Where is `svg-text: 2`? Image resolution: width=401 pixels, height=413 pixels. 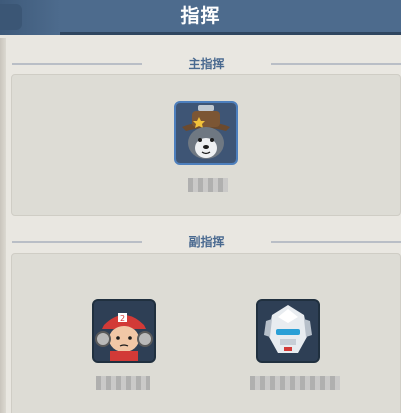 svg-text: 2 is located at coordinates (122, 318).